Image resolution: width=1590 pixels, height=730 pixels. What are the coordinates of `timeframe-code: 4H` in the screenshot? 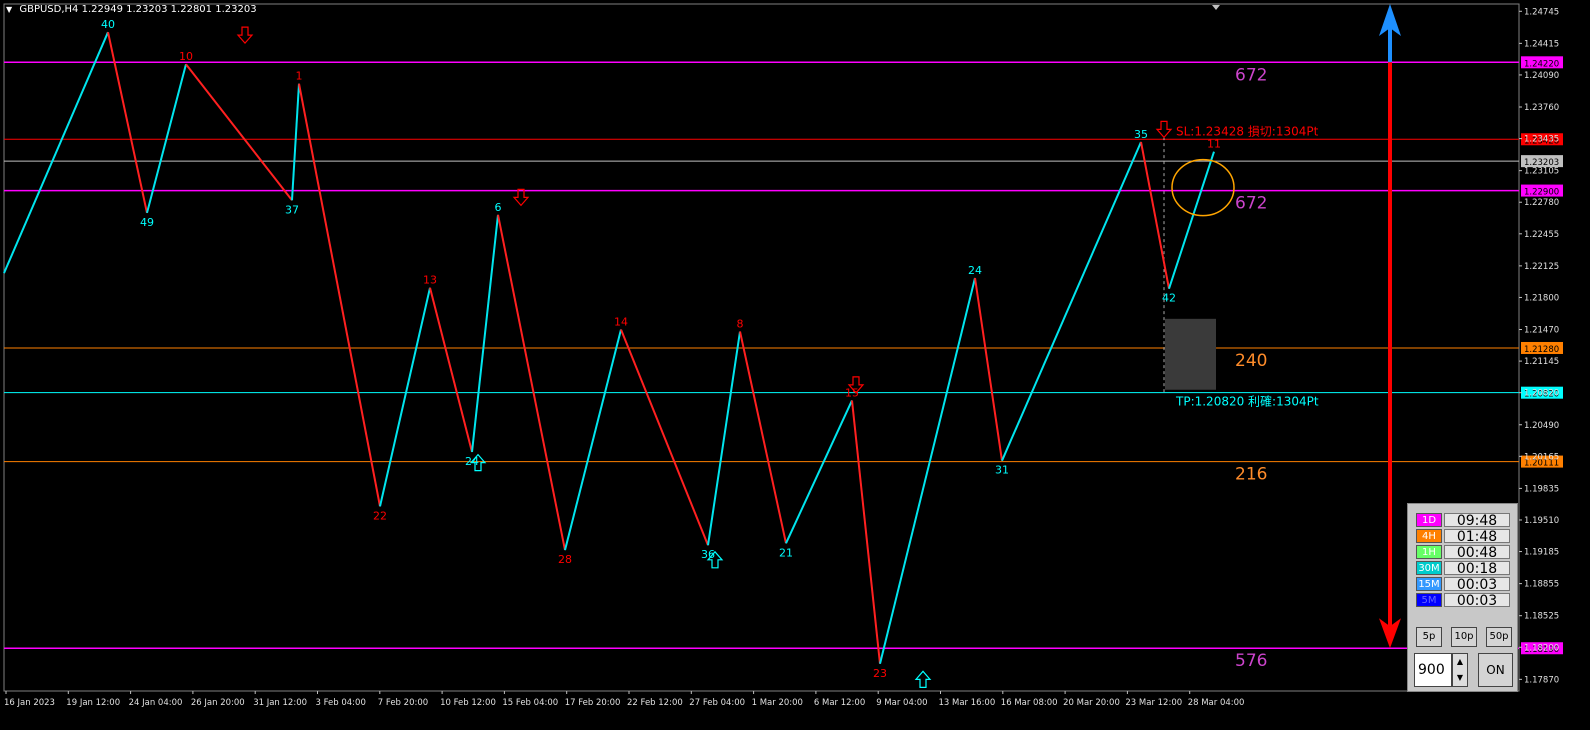 It's located at (1429, 536).